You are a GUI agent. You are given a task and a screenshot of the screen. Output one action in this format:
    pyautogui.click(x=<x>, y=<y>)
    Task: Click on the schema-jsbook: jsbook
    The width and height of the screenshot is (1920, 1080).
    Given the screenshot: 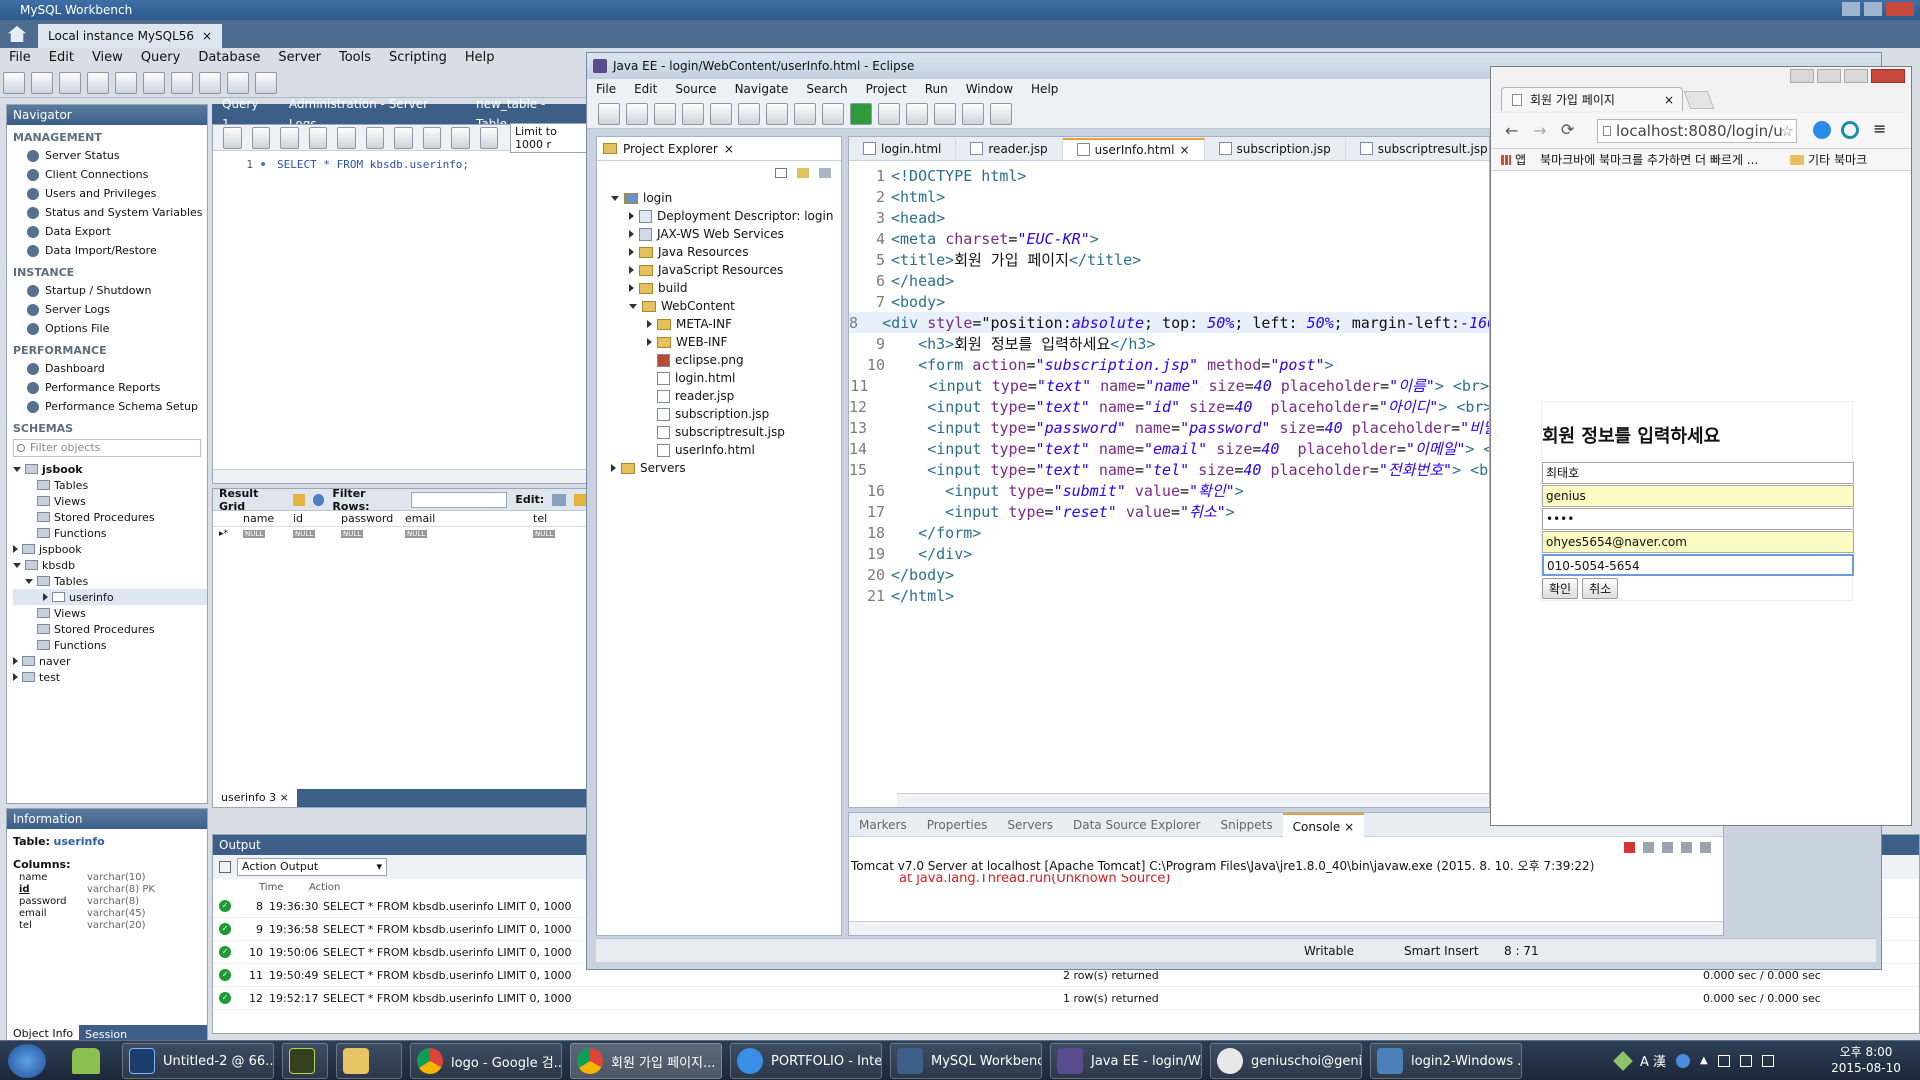 What is the action you would take?
    pyautogui.click(x=110, y=469)
    